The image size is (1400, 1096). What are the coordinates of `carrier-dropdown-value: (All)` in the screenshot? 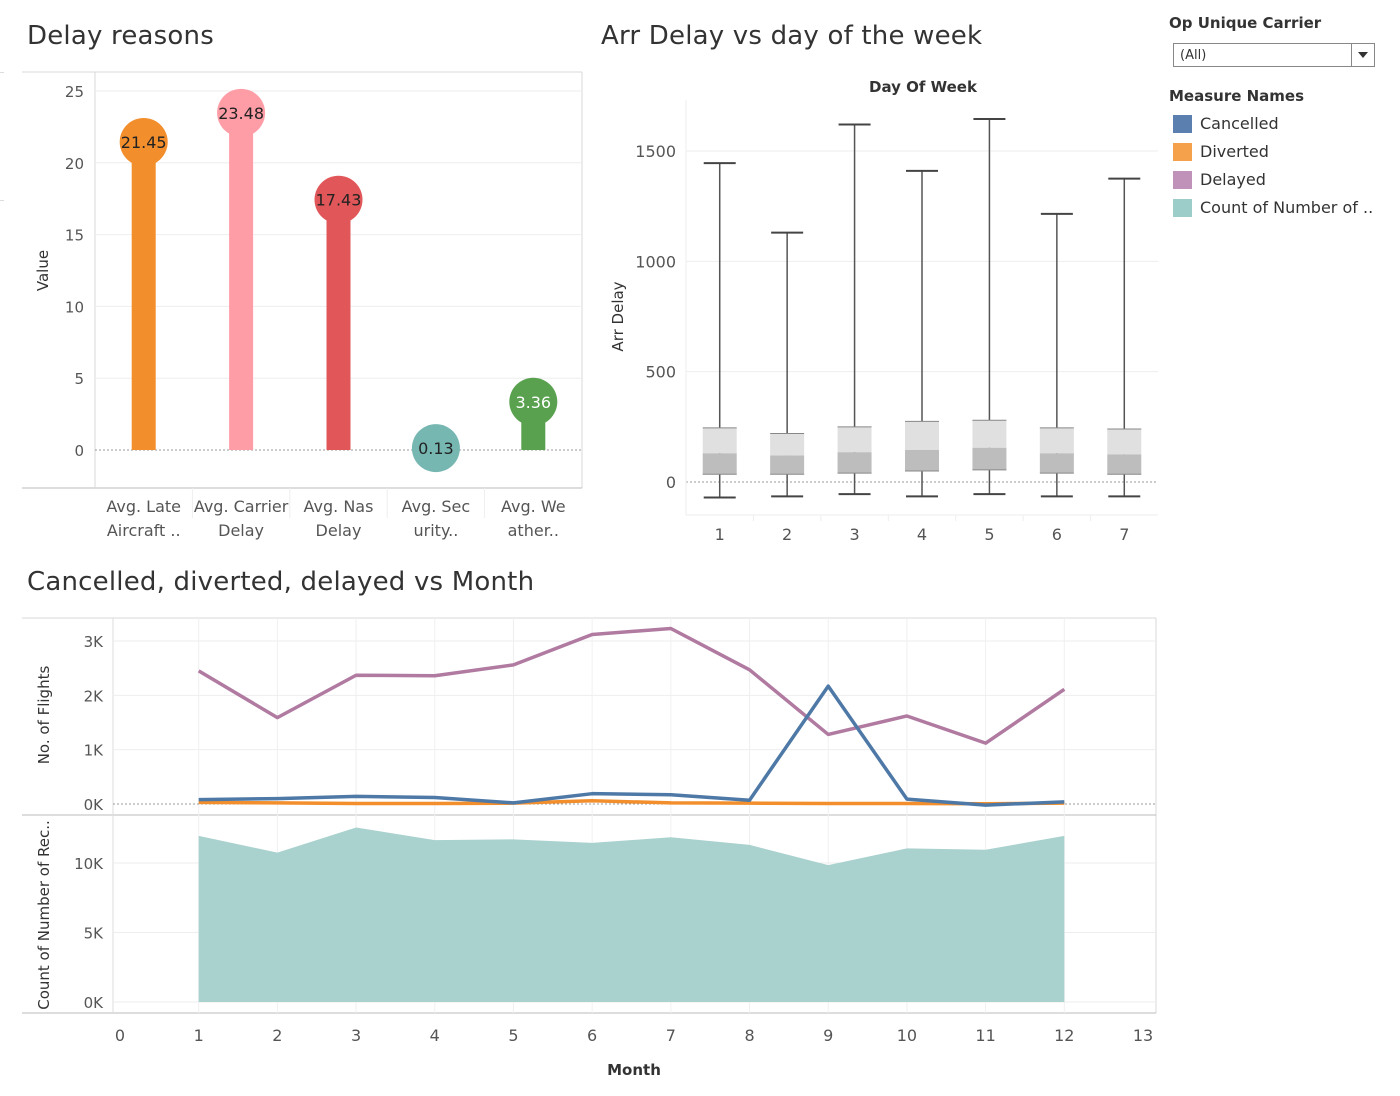 It's located at (1193, 55).